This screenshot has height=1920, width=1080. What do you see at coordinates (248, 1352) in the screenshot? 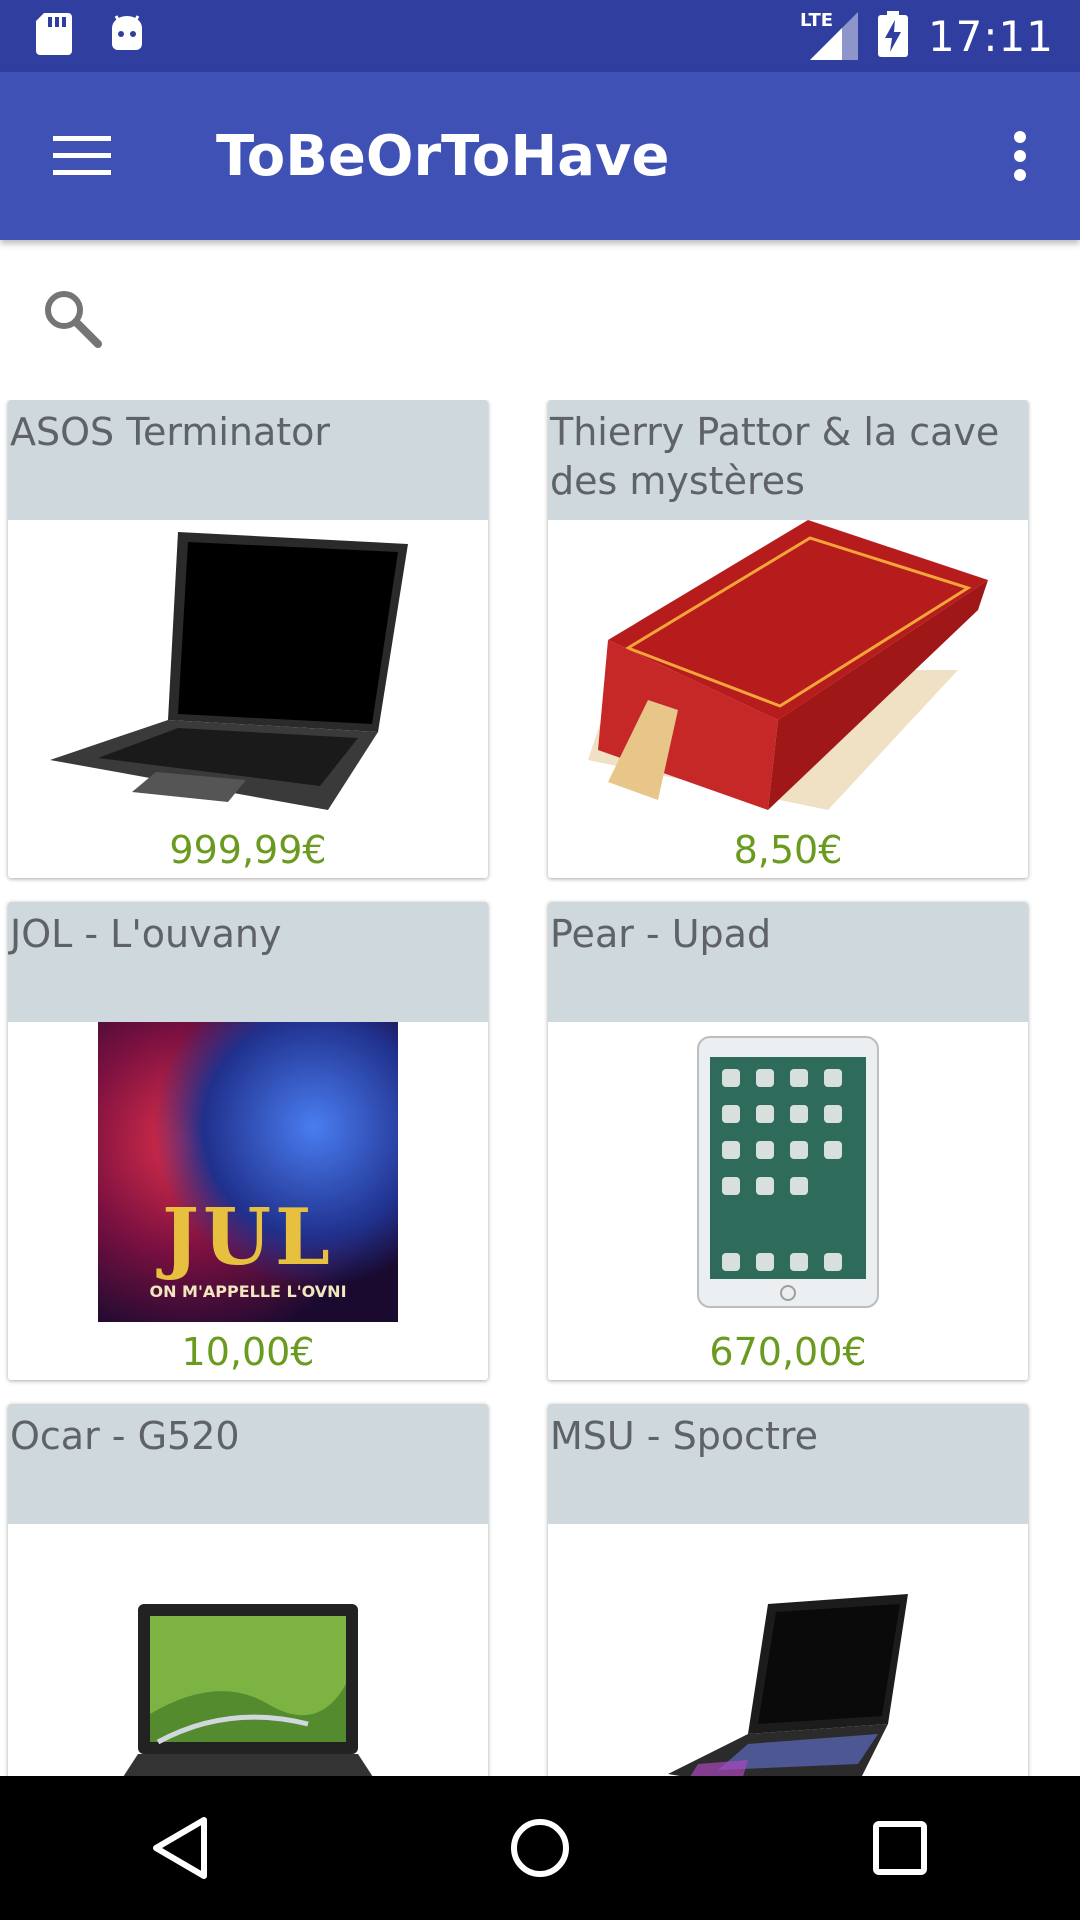
I see `product-price: 10,00€` at bounding box center [248, 1352].